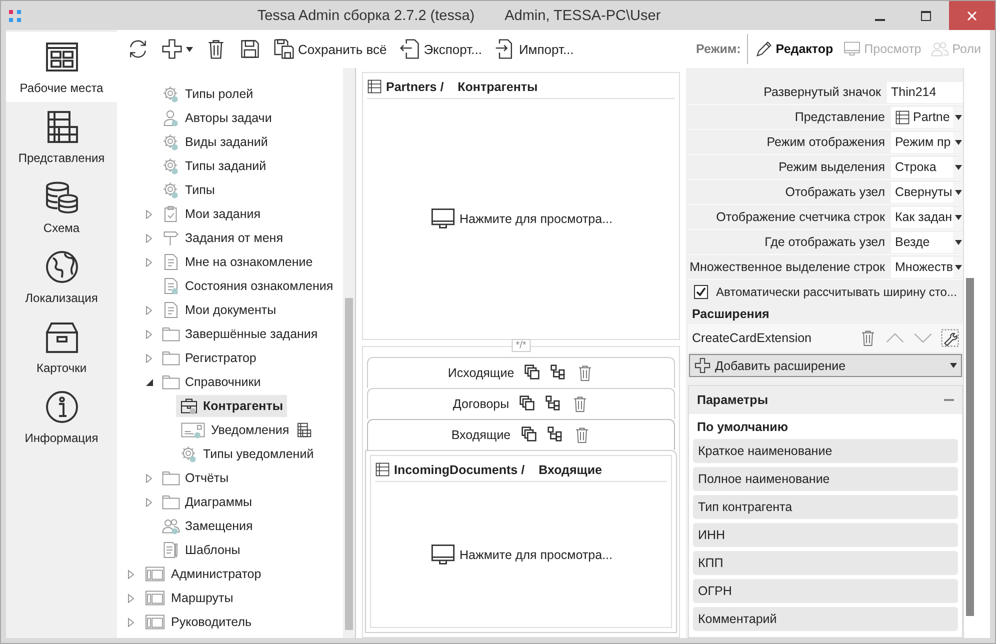  I want to click on tab: Входящие, so click(521, 434).